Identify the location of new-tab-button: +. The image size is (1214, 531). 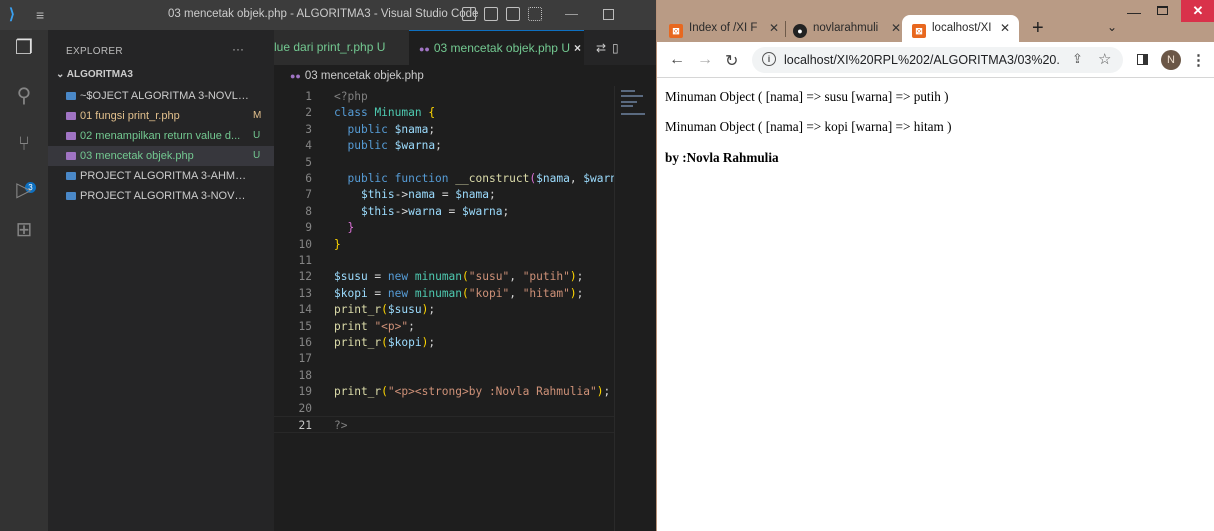
(1038, 28).